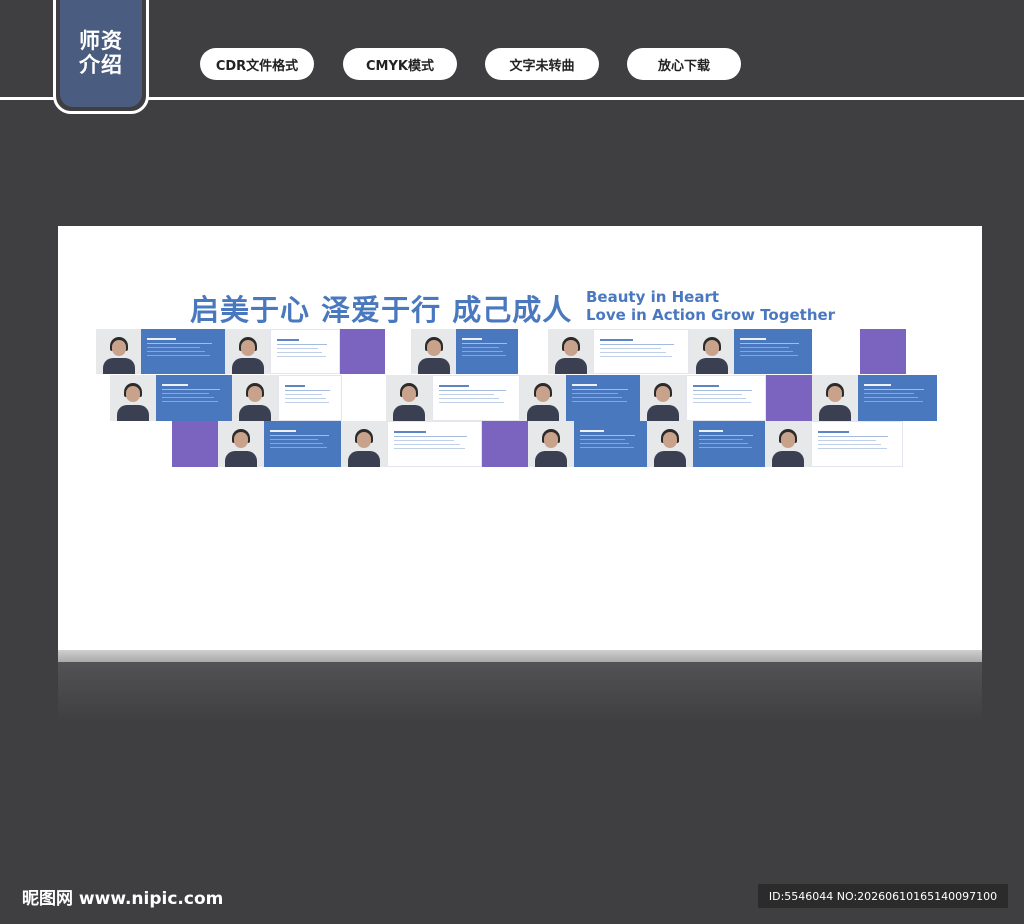 This screenshot has height=924, width=1024. Describe the element at coordinates (520, 692) in the screenshot. I see `floor-reflection` at that location.